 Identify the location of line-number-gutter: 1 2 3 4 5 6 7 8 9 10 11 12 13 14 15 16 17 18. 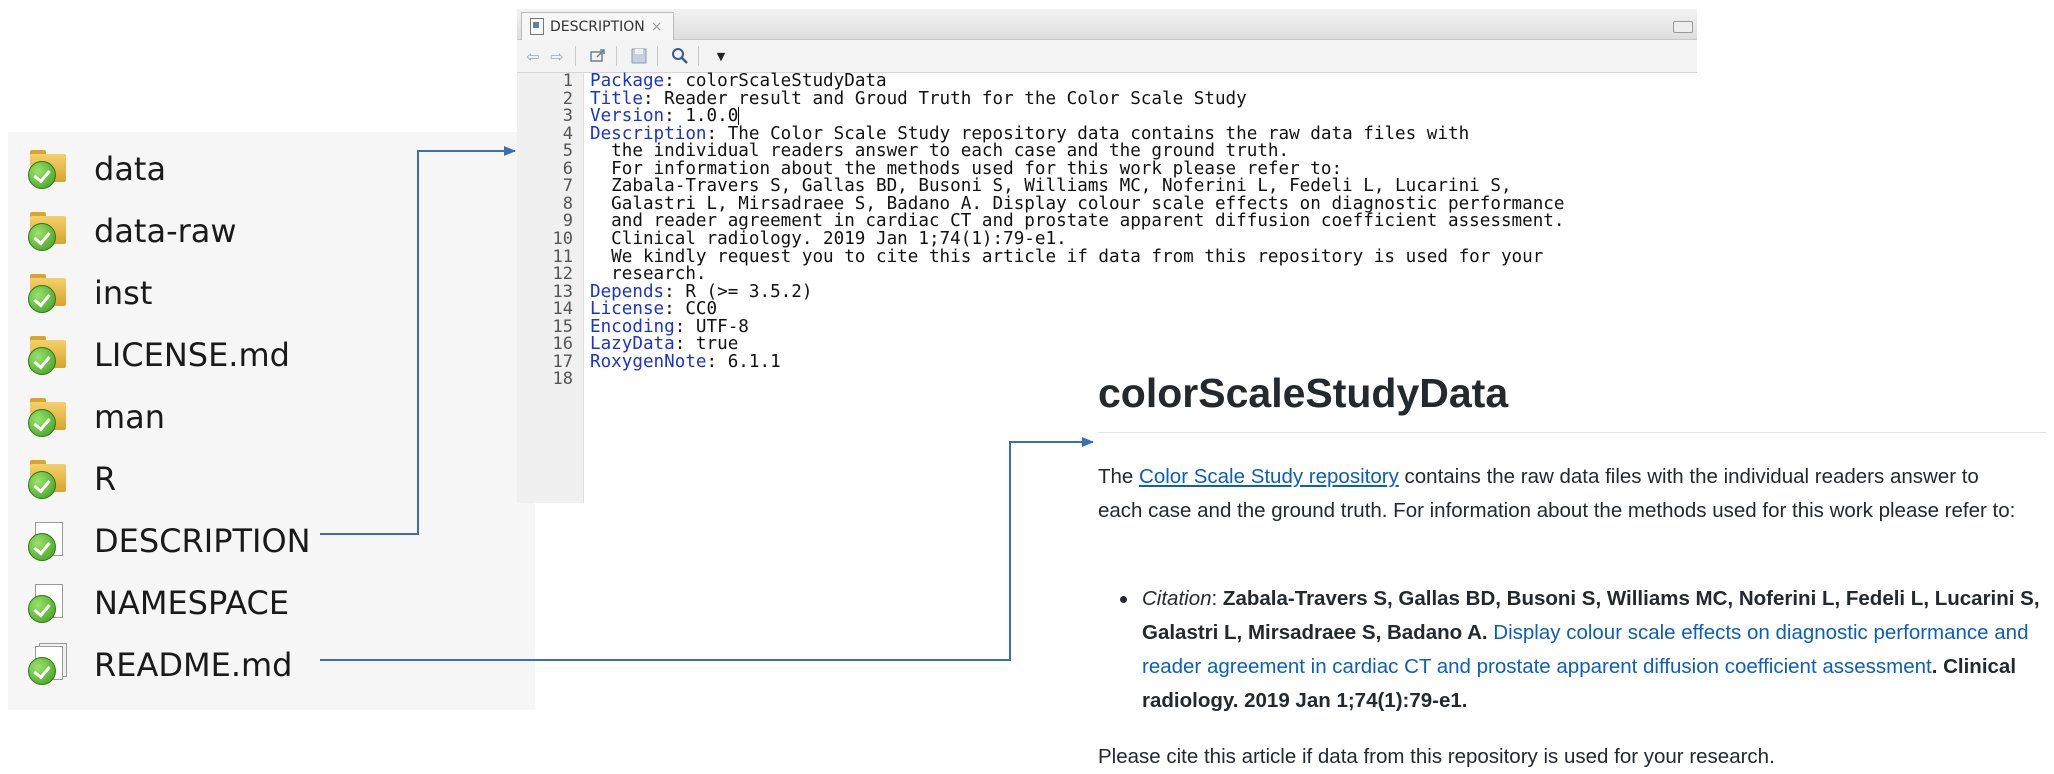
(550, 287).